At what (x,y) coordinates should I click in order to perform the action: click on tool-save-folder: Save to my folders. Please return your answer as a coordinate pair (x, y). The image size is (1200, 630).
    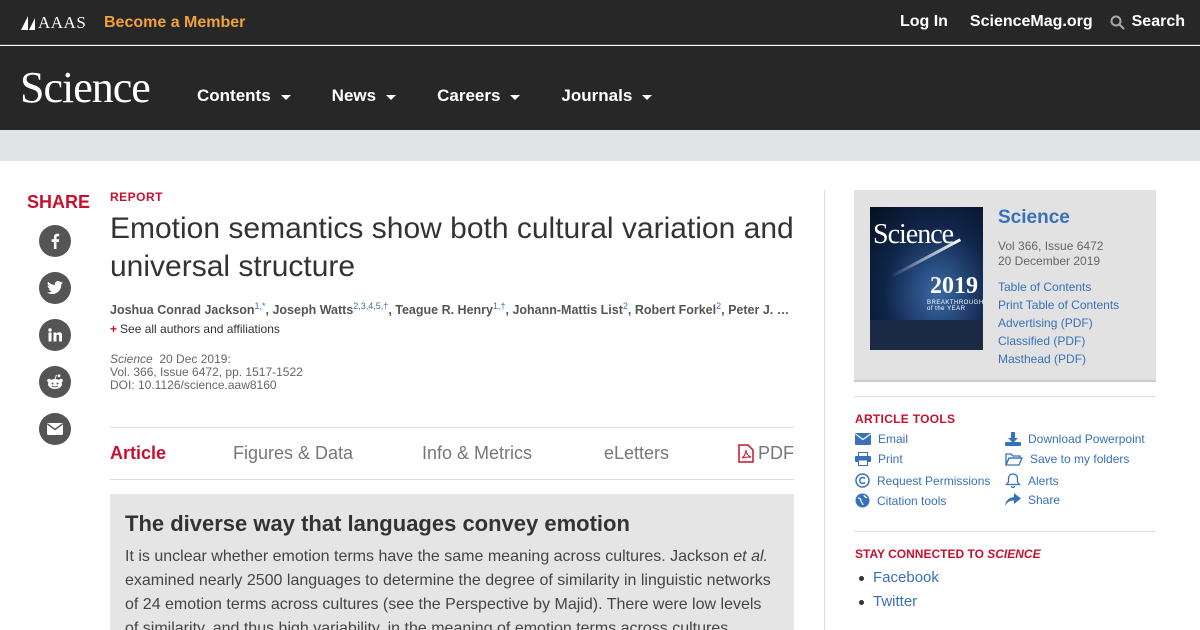
    Looking at the image, I should click on (1067, 459).